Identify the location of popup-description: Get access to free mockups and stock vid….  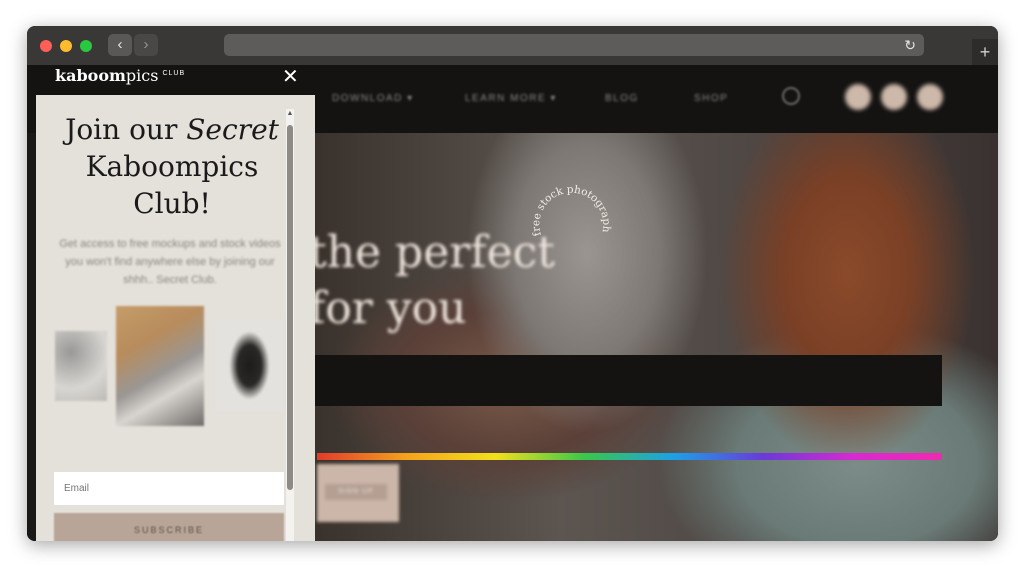
(170, 262).